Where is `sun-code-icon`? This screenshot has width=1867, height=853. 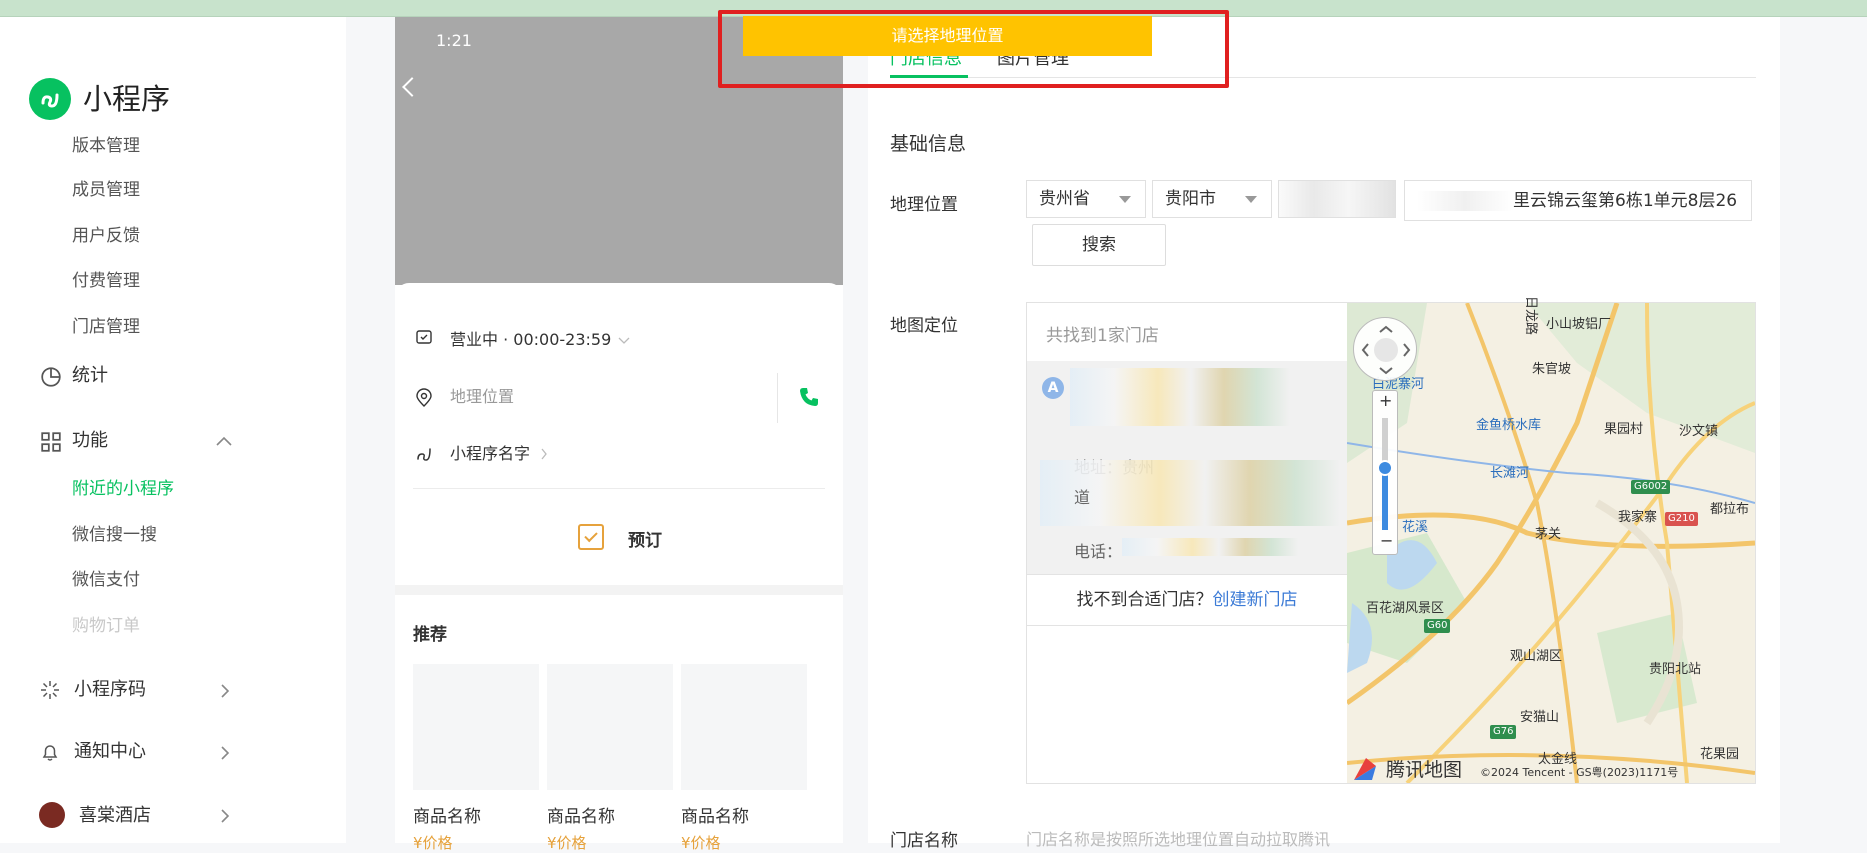 sun-code-icon is located at coordinates (50, 690).